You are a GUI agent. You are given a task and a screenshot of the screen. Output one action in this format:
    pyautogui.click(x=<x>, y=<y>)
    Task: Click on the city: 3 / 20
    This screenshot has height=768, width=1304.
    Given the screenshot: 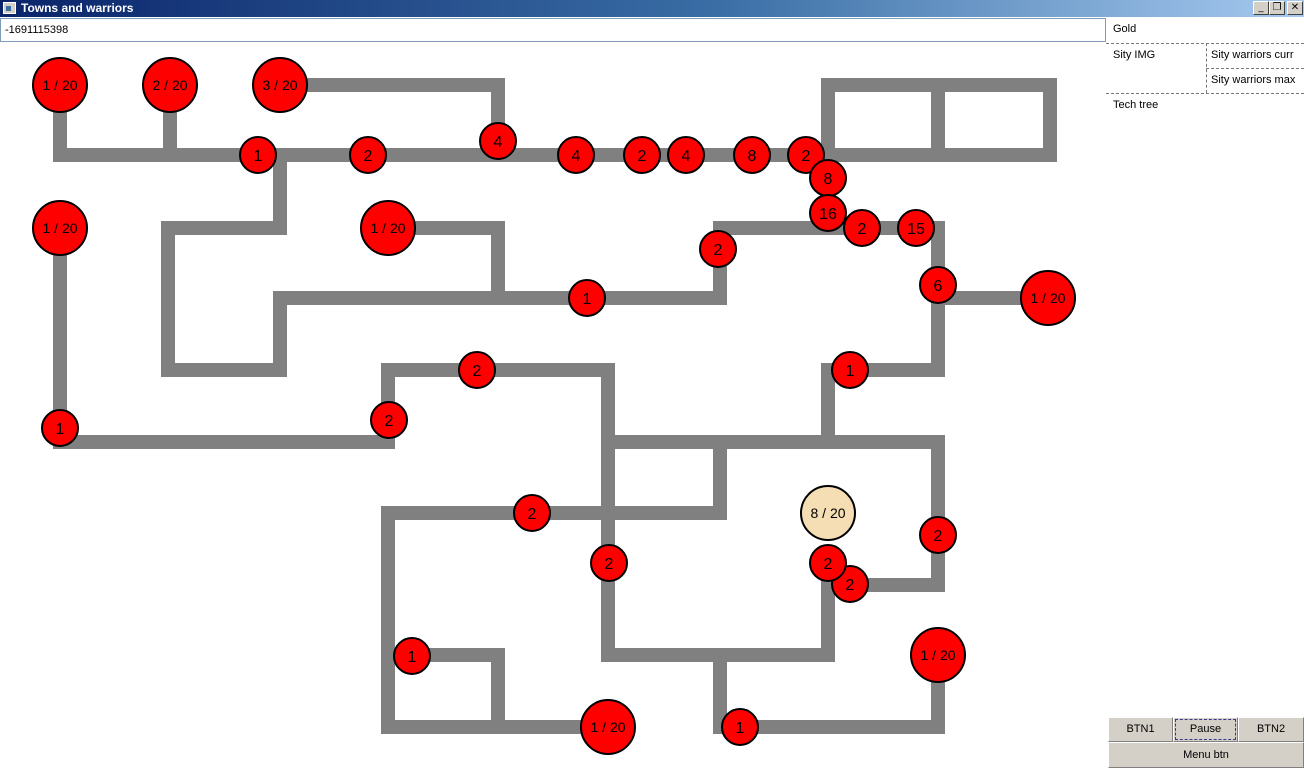 What is the action you would take?
    pyautogui.click(x=280, y=85)
    